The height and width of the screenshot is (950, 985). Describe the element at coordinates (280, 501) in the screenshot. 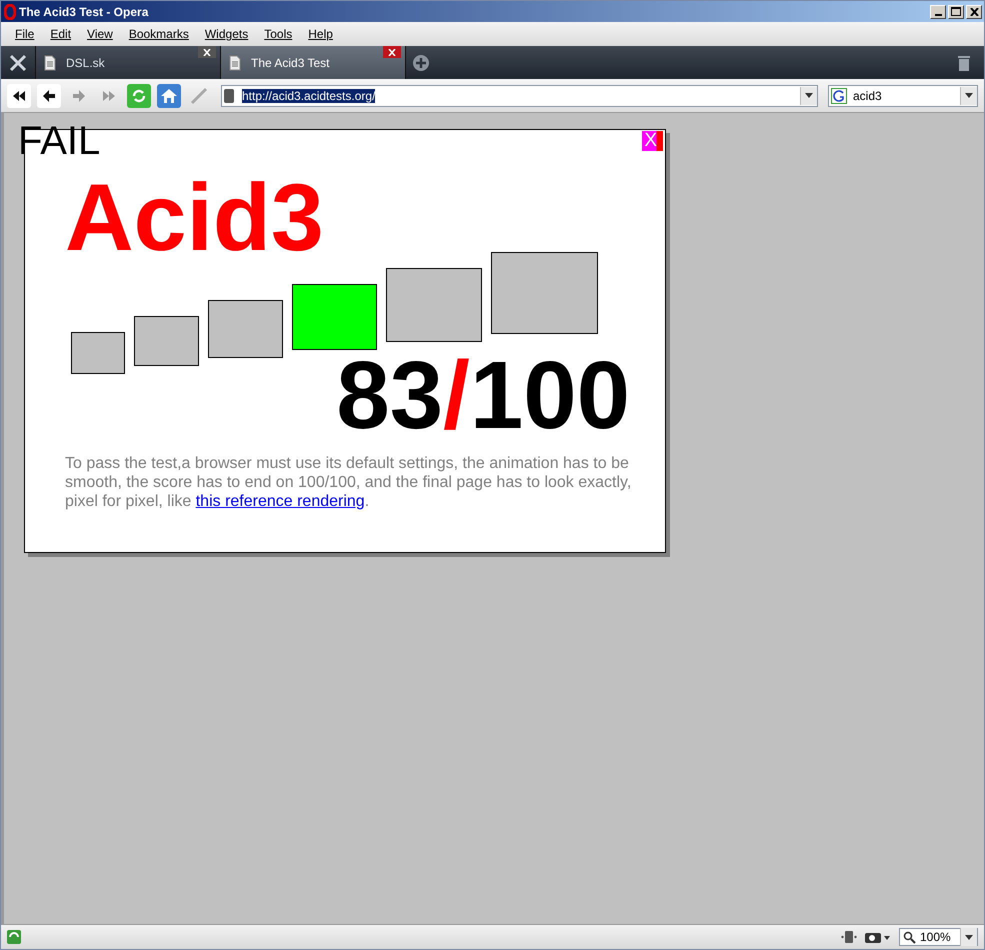

I see `reference-link: this reference rendering` at that location.